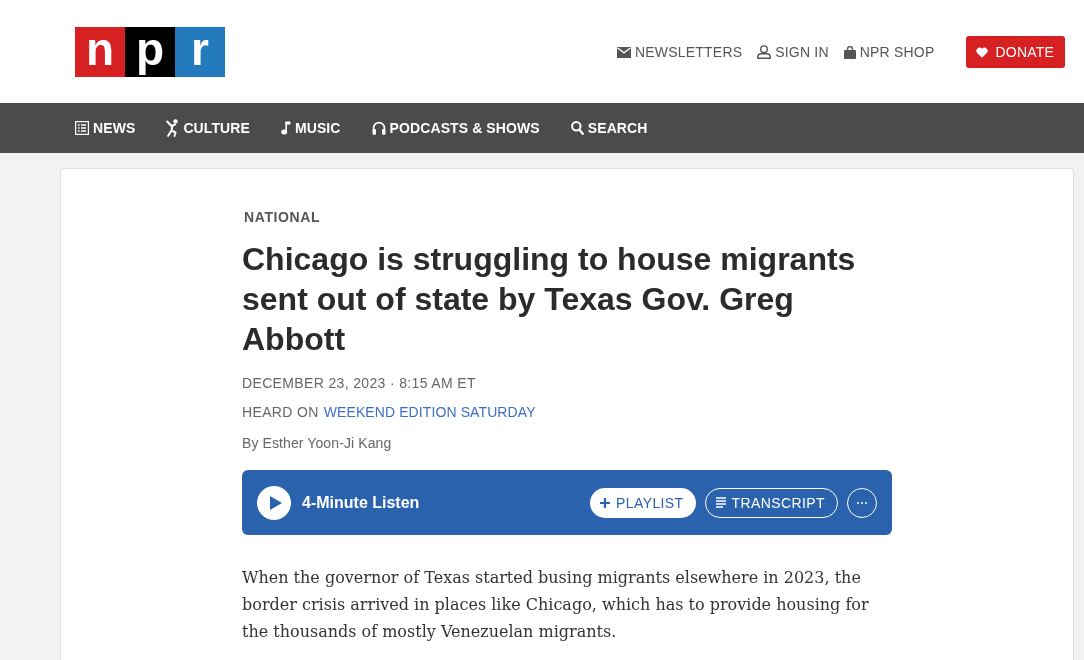 Image resolution: width=1084 pixels, height=660 pixels. Describe the element at coordinates (624, 52) in the screenshot. I see `envelope-icon` at that location.